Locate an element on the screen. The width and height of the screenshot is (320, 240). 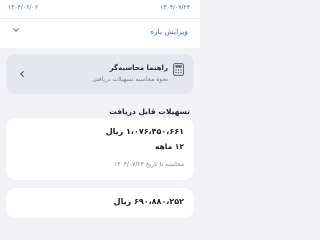
edit-period-label: ویرایش بازه is located at coordinates (169, 31).